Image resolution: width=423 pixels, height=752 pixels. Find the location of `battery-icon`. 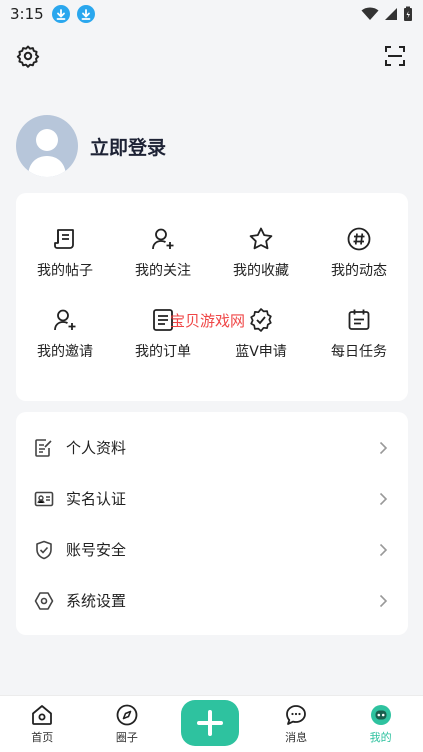

battery-icon is located at coordinates (408, 13).